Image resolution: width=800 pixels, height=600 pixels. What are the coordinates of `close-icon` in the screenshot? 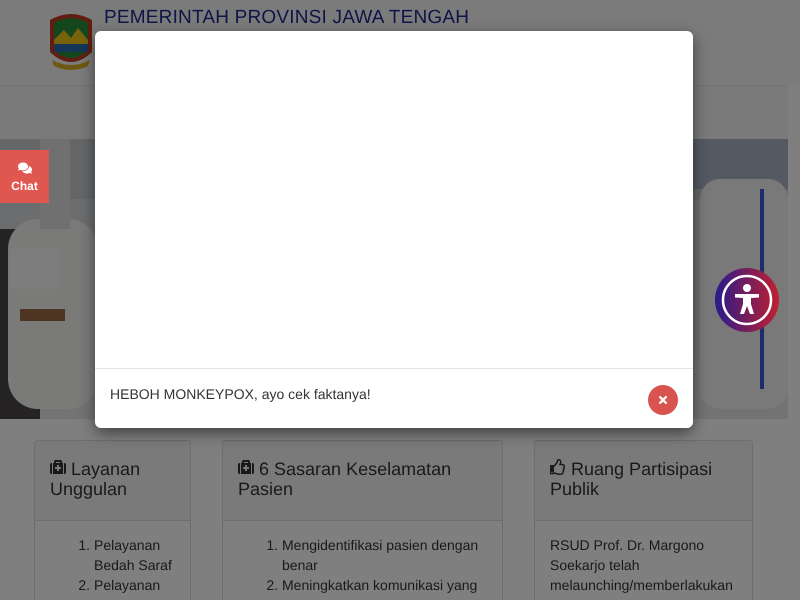 It's located at (663, 400).